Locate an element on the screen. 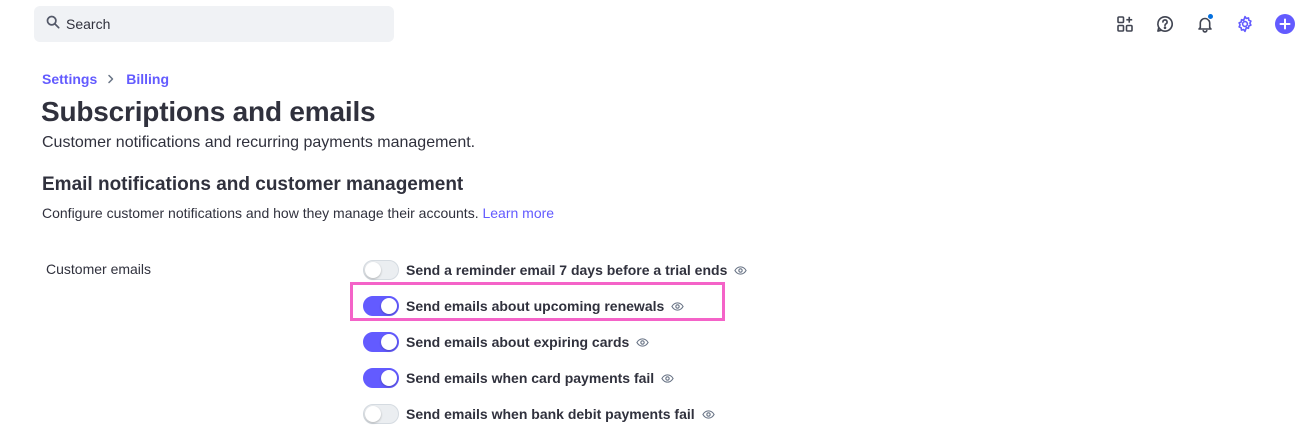 This screenshot has height=434, width=1311. apps-icon is located at coordinates (1125, 24).